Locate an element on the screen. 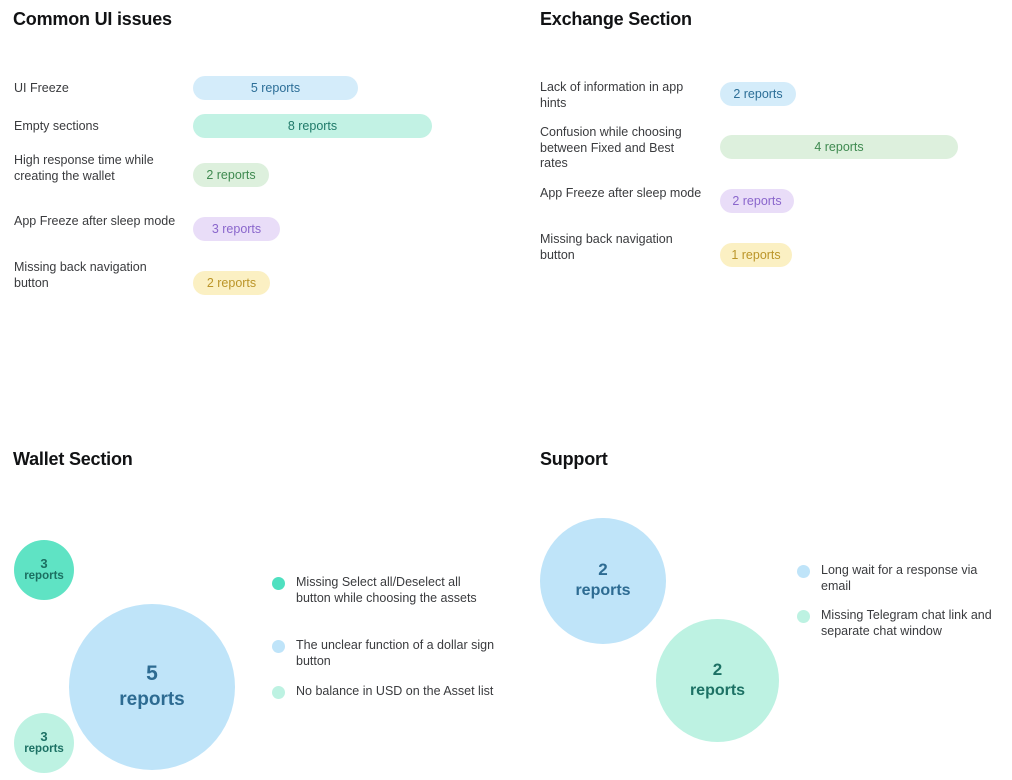 The image size is (1012, 780). section-title-support: Support is located at coordinates (574, 459).